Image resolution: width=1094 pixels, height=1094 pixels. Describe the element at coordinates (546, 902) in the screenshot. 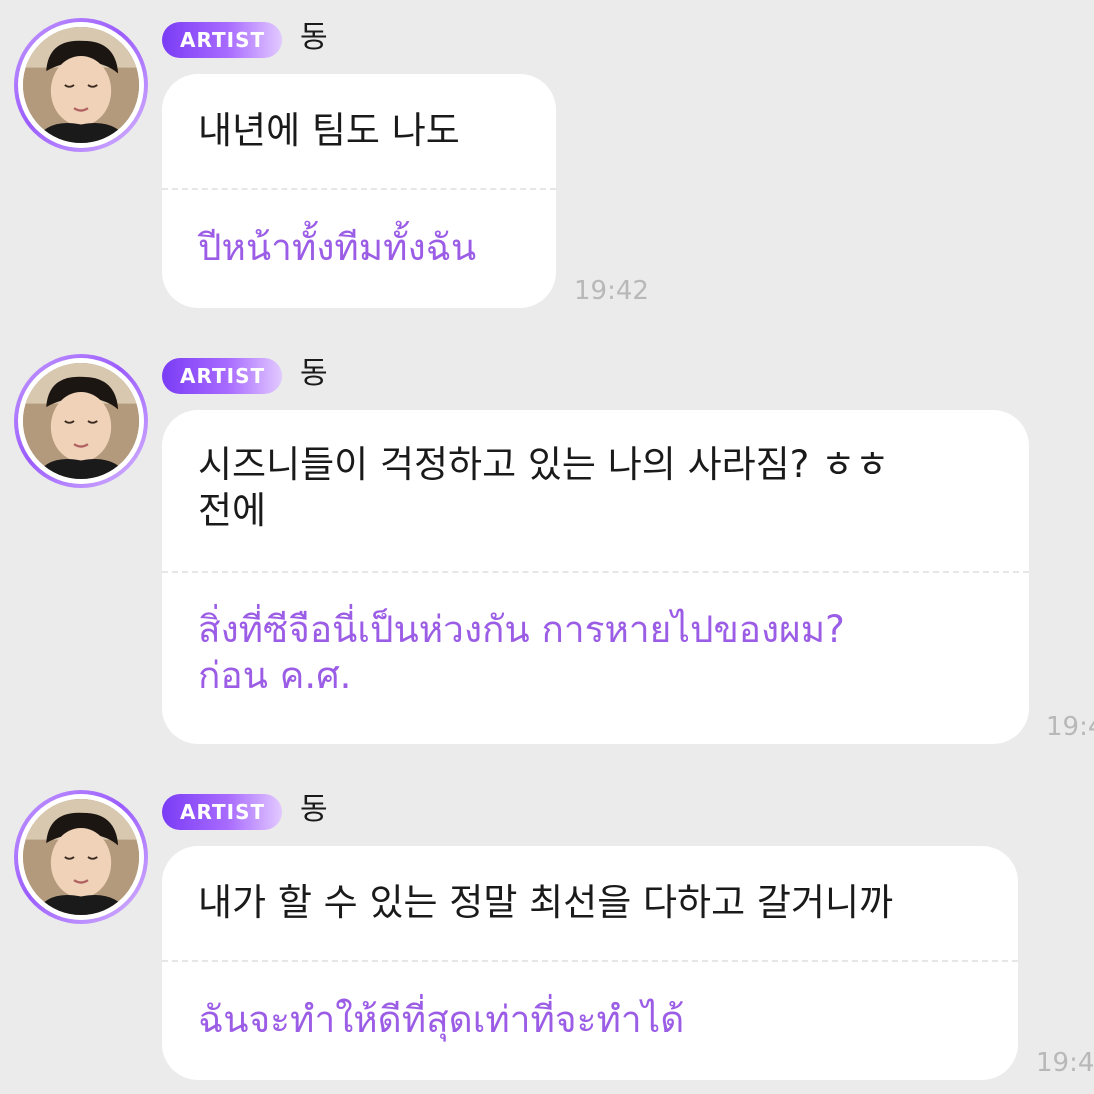

I see `original-text: 내가 할 수 있는 정말 최선을 다하고 갈거니까` at that location.